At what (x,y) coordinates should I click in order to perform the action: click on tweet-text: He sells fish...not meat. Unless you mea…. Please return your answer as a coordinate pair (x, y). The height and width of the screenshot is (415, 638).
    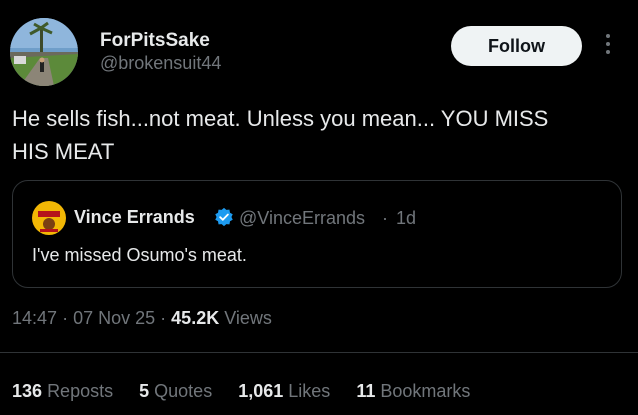
    Looking at the image, I should click on (280, 135).